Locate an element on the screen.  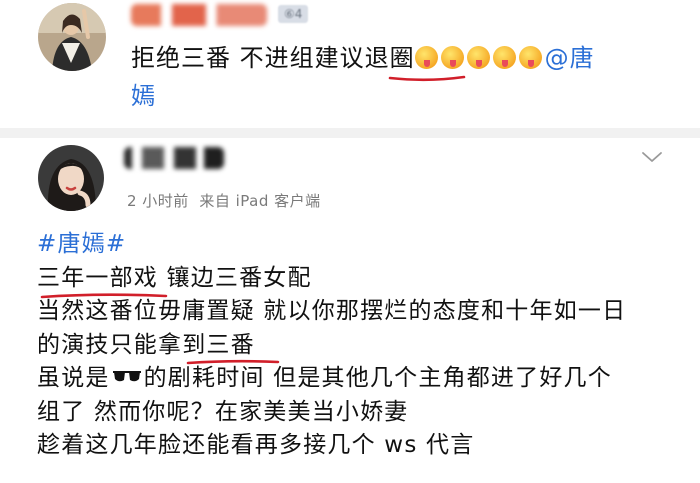
post-line: 趁着这几年脸还能看再多接几个 ws 代言 is located at coordinates (256, 445).